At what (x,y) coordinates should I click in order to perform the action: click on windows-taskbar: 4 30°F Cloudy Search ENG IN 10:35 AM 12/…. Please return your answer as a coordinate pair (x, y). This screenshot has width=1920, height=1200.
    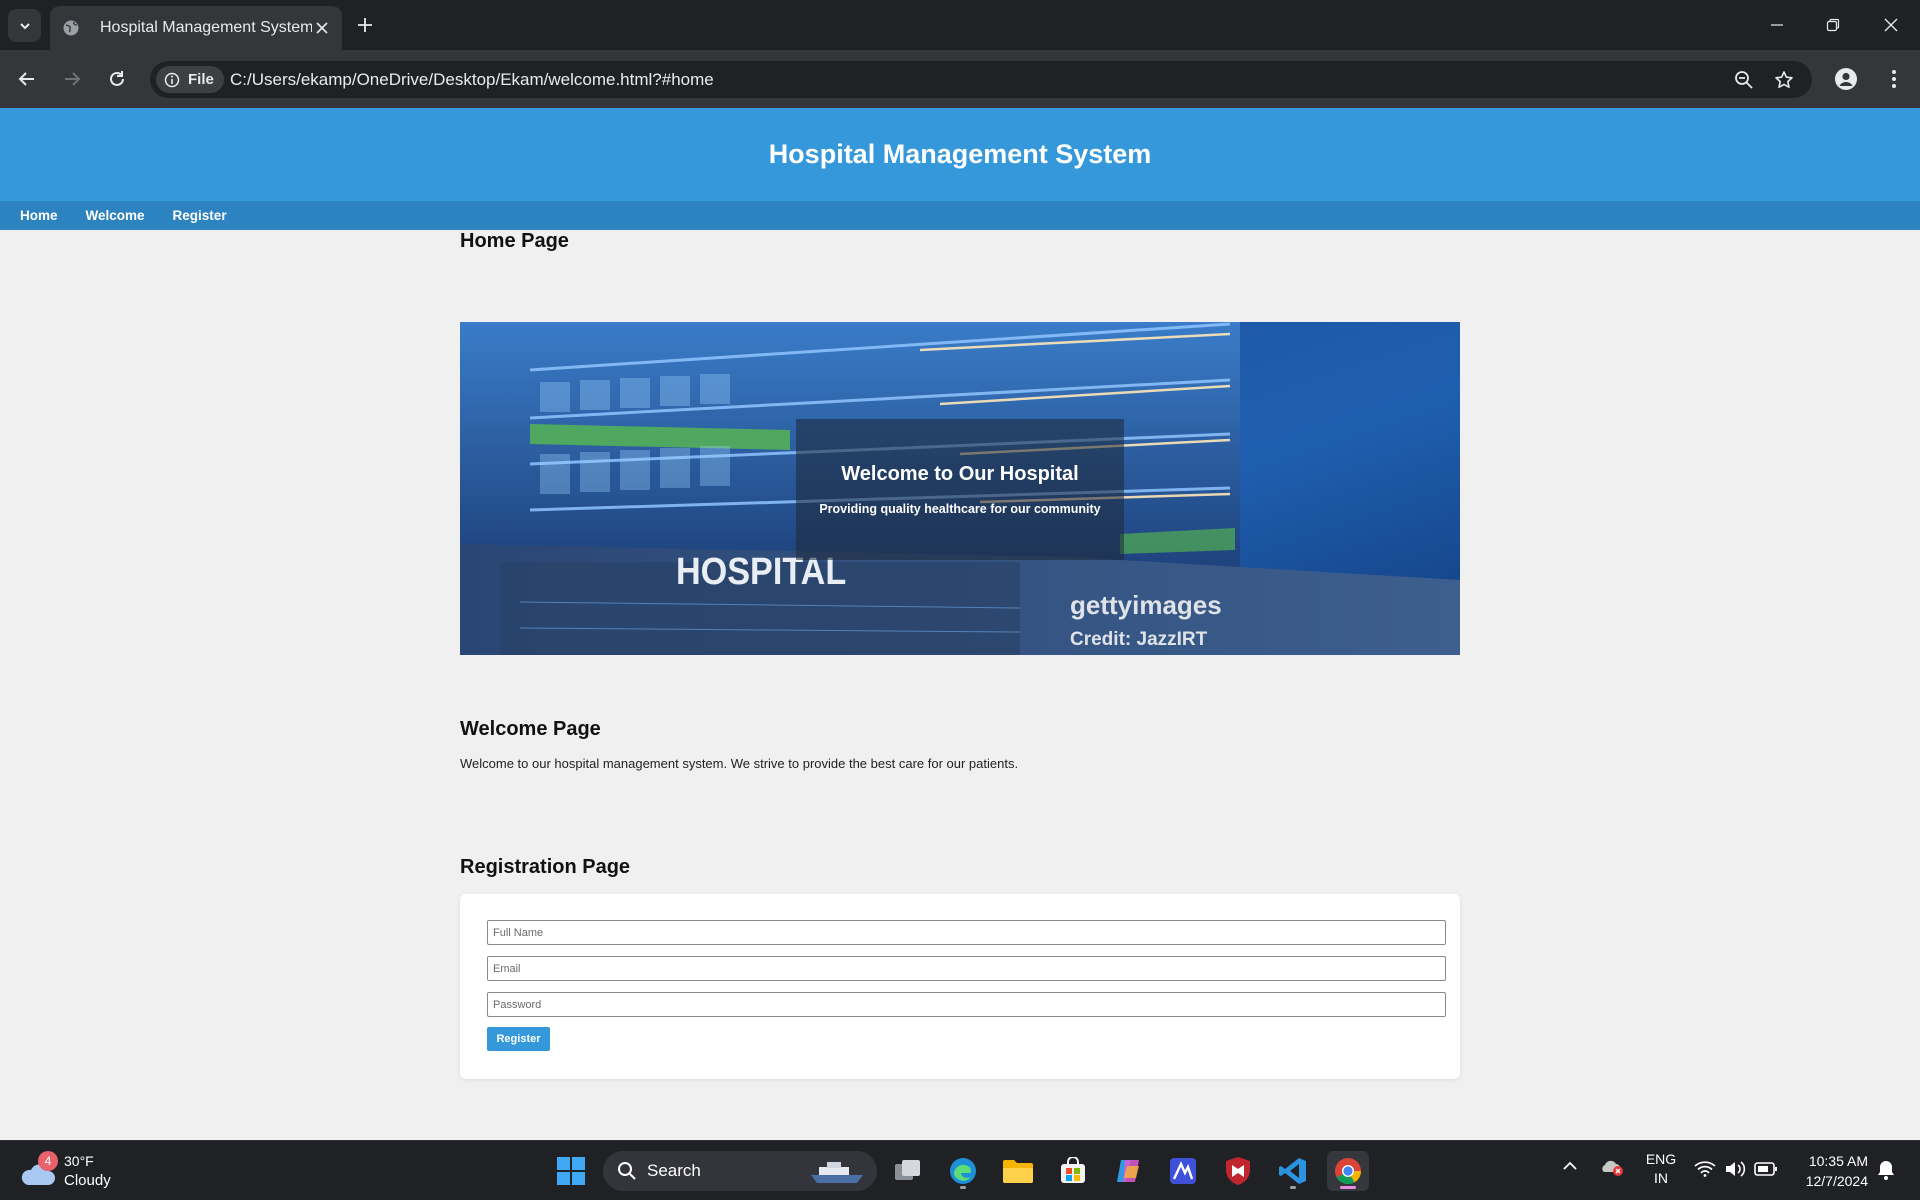
    Looking at the image, I should click on (960, 1170).